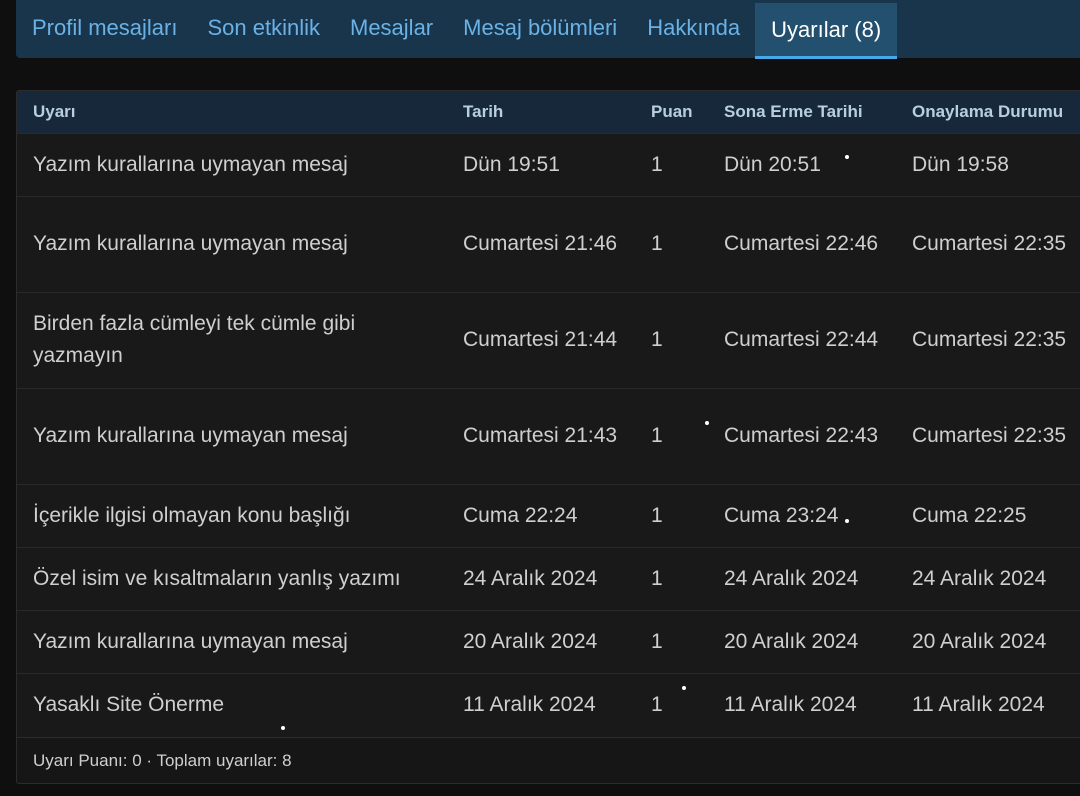 This screenshot has height=796, width=1080. I want to click on warning-date: Cumartesi 21:43, so click(541, 435).